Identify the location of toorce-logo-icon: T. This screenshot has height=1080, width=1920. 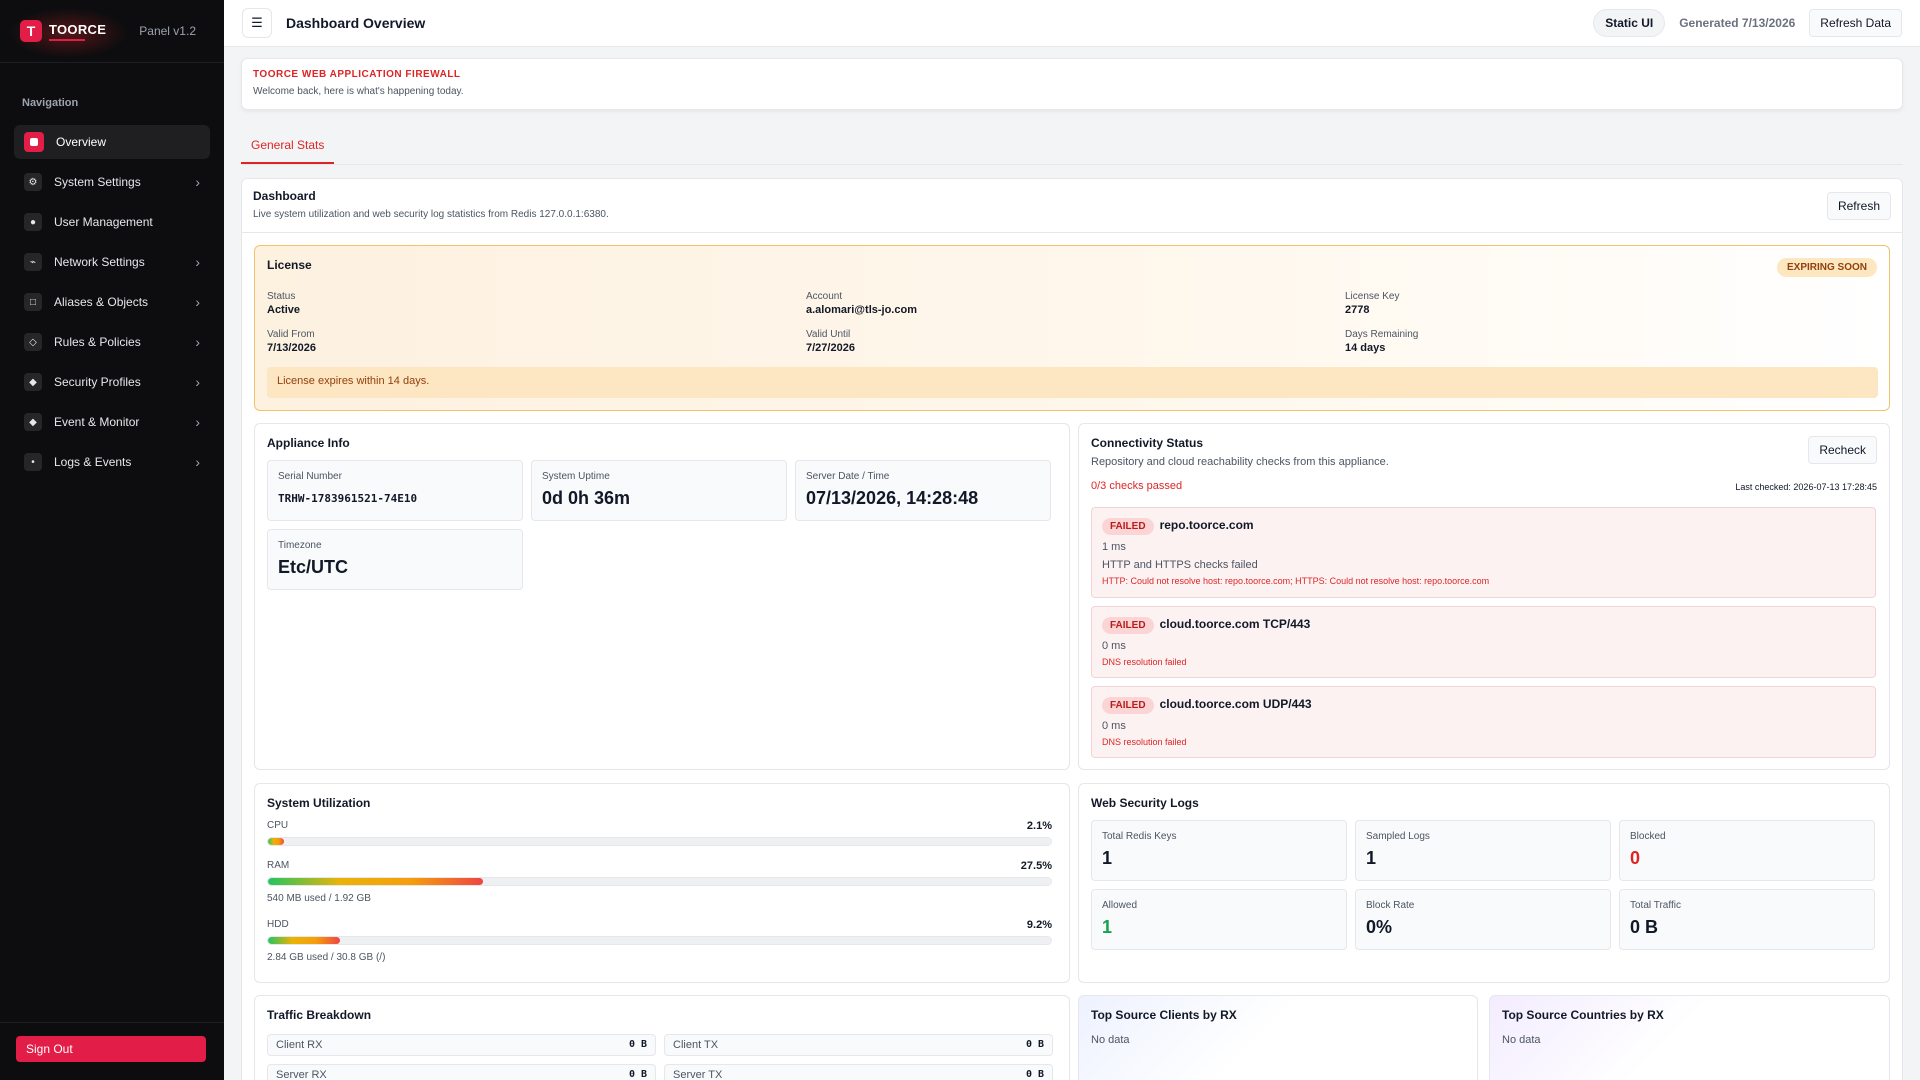
(31, 31).